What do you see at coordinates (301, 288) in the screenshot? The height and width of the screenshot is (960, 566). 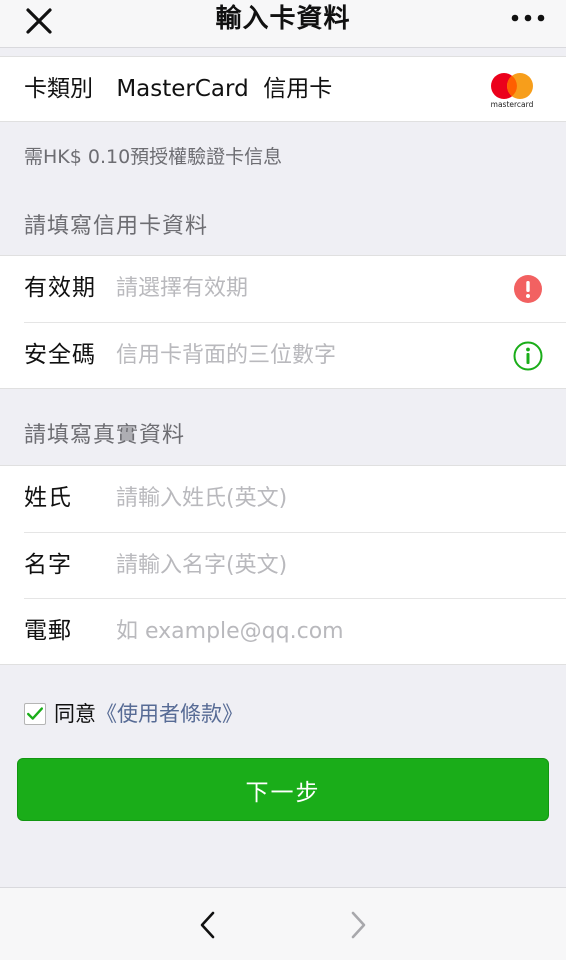 I see `expiry-input` at bounding box center [301, 288].